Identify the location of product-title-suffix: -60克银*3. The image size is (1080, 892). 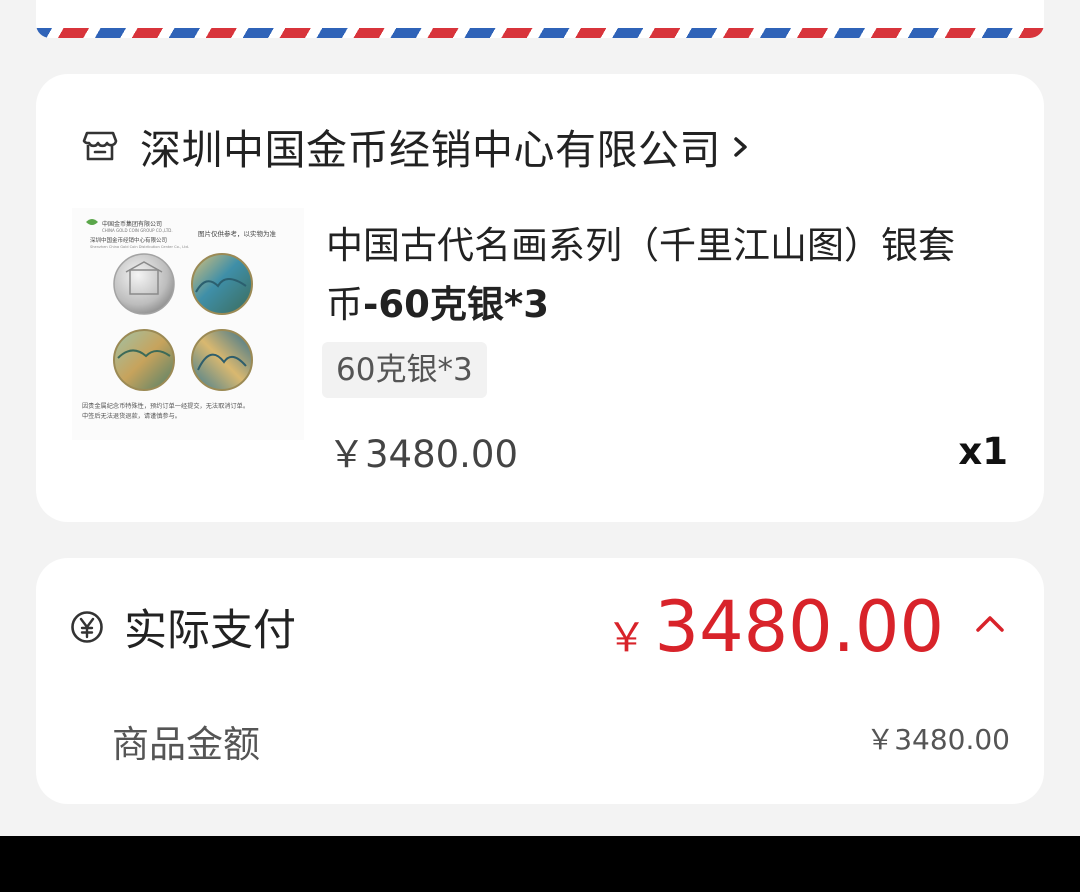
(456, 304).